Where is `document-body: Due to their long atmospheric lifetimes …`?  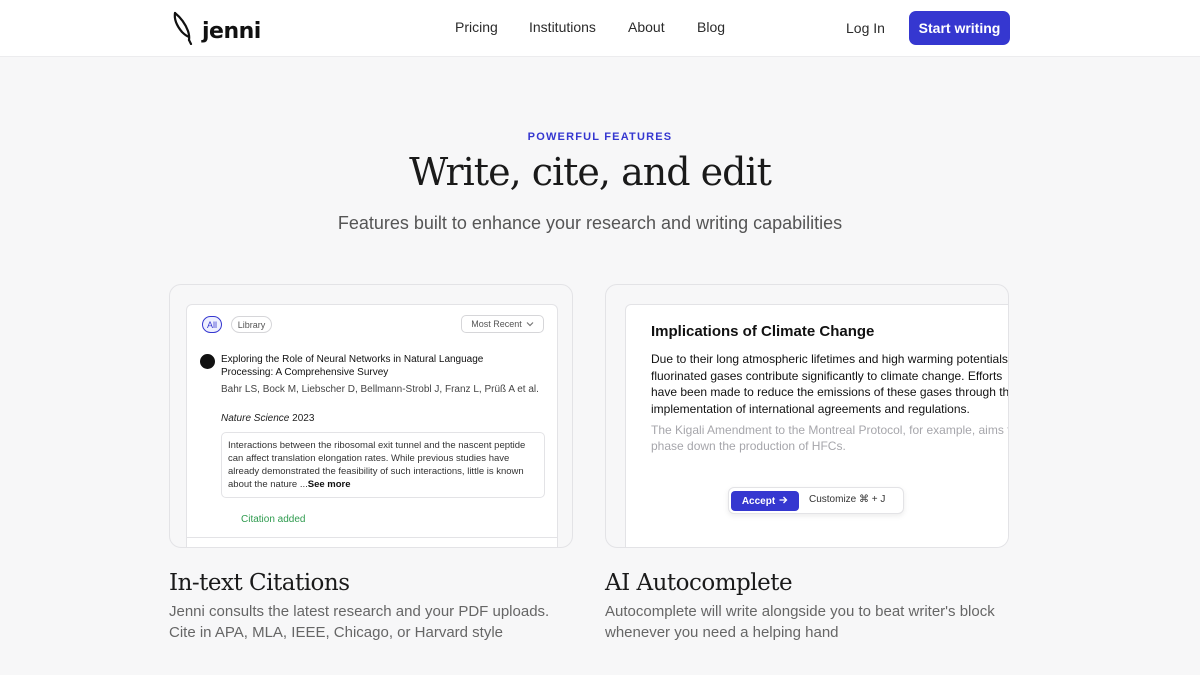 document-body: Due to their long atmospheric lifetimes … is located at coordinates (830, 384).